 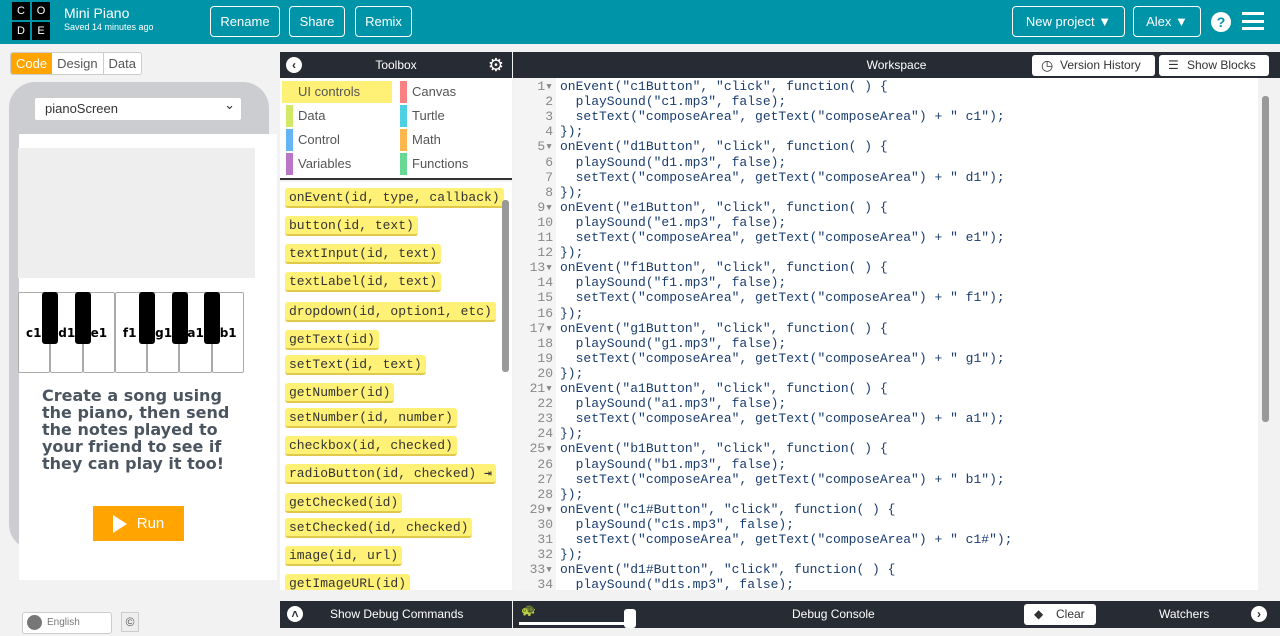 I want to click on editor-scrollbar, so click(x=1265, y=259).